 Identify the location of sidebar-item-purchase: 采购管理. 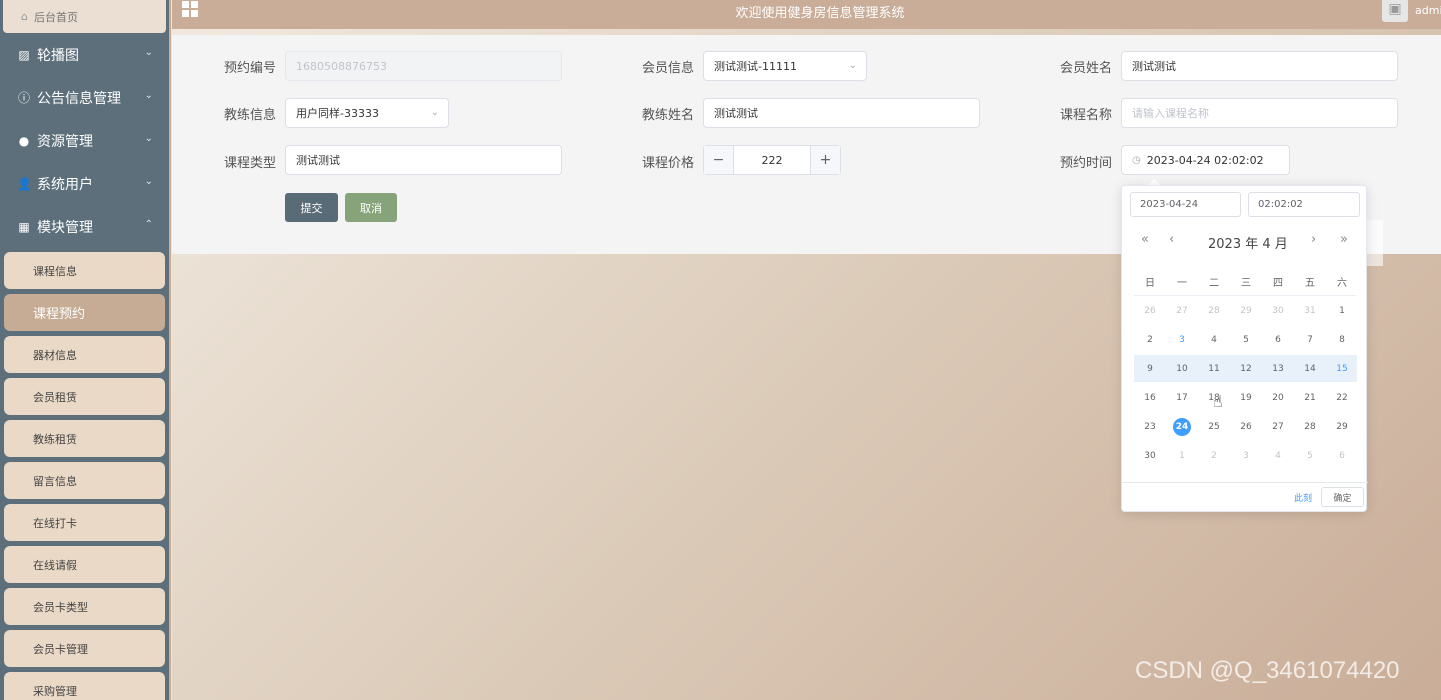
(84, 686).